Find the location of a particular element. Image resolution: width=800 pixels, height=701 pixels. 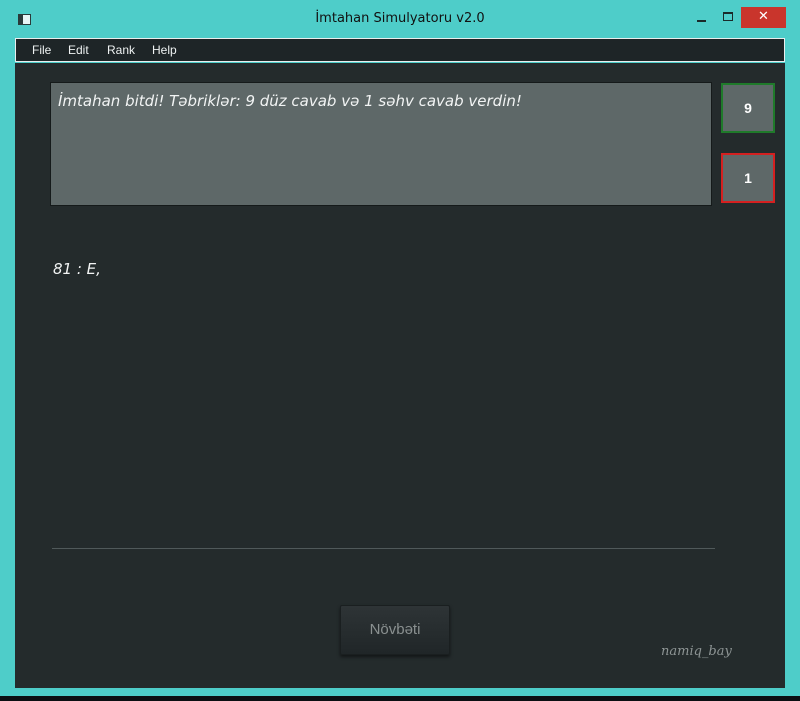

window-title: İmtahan Simulyatoru v2.0 is located at coordinates (400, 18).